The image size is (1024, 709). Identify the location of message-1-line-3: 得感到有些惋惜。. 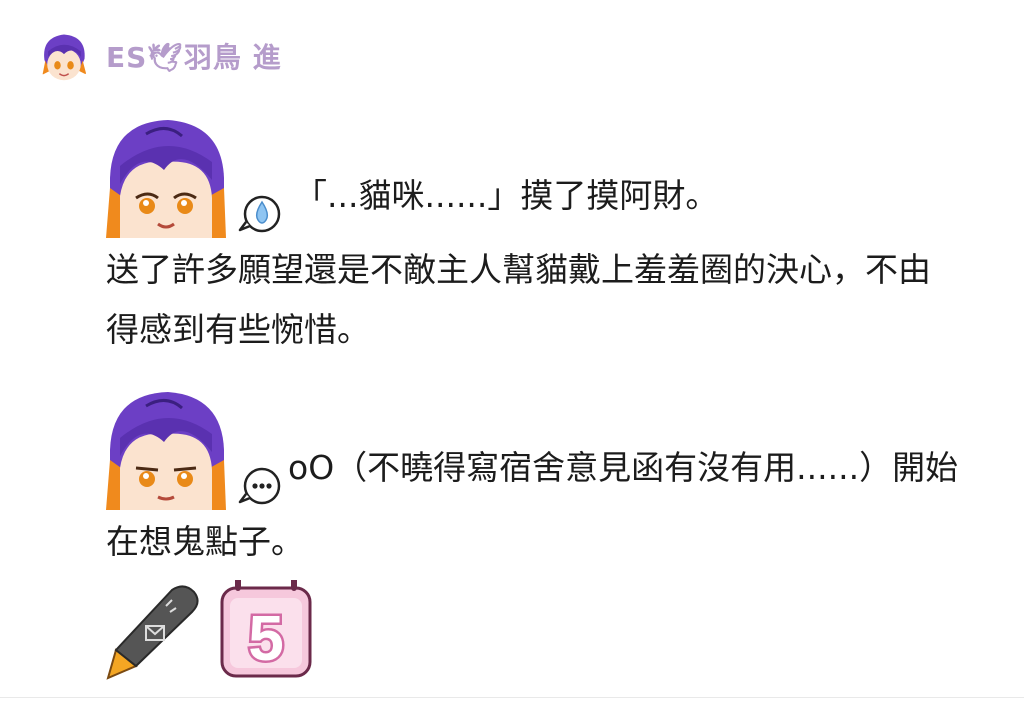
(238, 329).